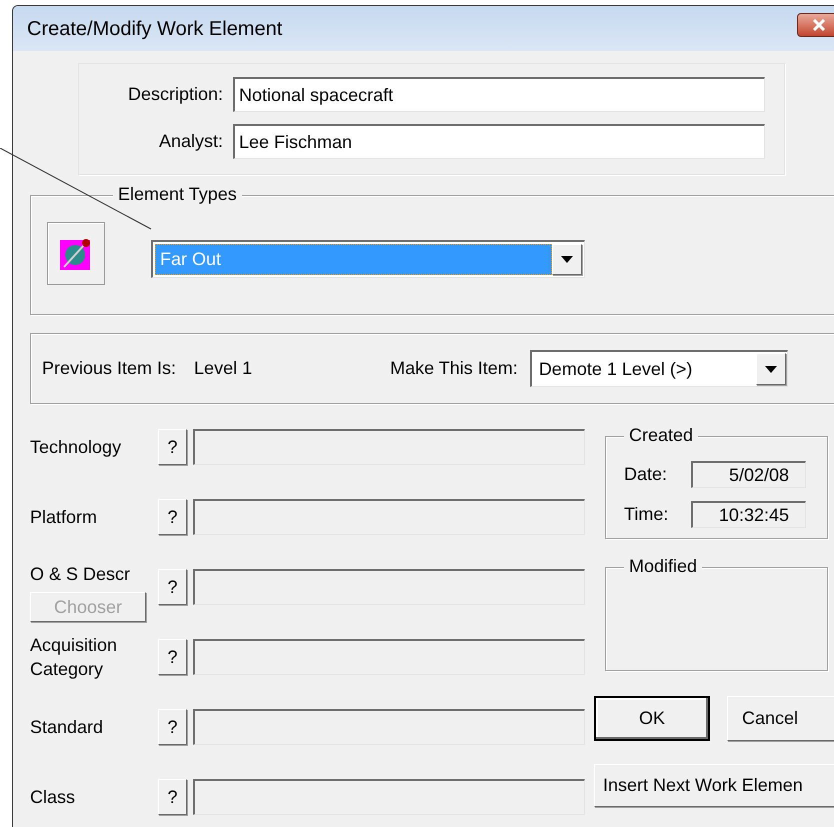 The height and width of the screenshot is (827, 834). What do you see at coordinates (64, 517) in the screenshot?
I see `field-label: Platform` at bounding box center [64, 517].